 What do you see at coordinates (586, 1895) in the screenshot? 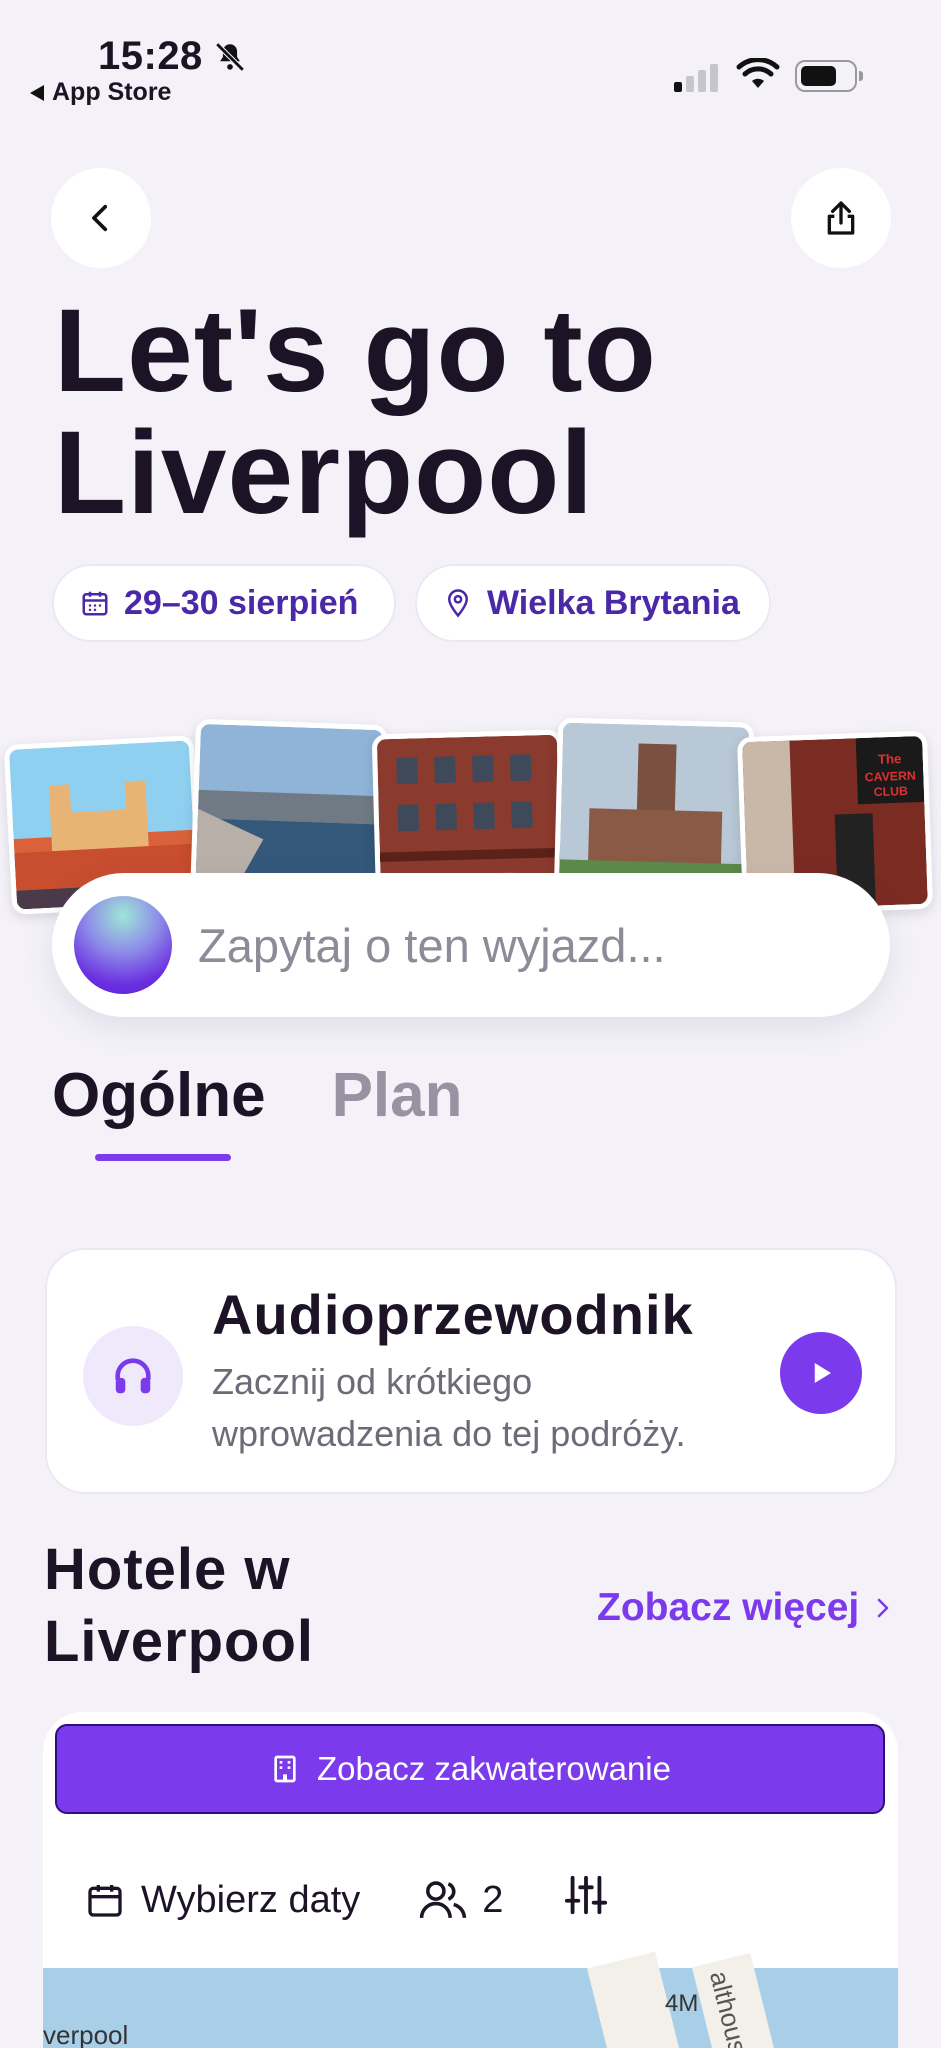
I see `sliders-icon` at bounding box center [586, 1895].